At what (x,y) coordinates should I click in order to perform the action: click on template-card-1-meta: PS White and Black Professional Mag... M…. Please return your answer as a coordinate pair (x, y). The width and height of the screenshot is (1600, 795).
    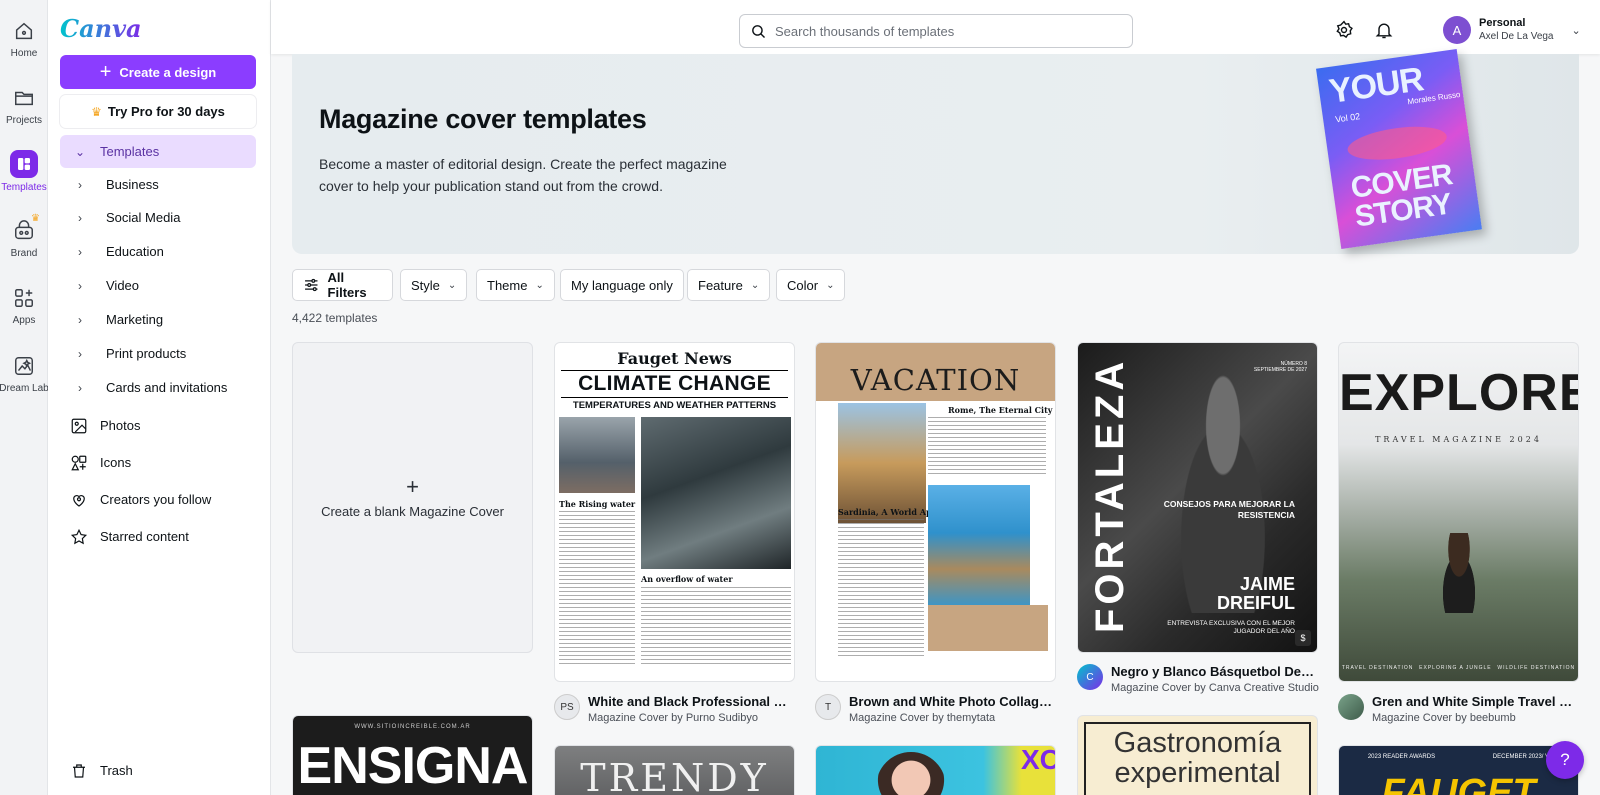
    Looking at the image, I should click on (675, 709).